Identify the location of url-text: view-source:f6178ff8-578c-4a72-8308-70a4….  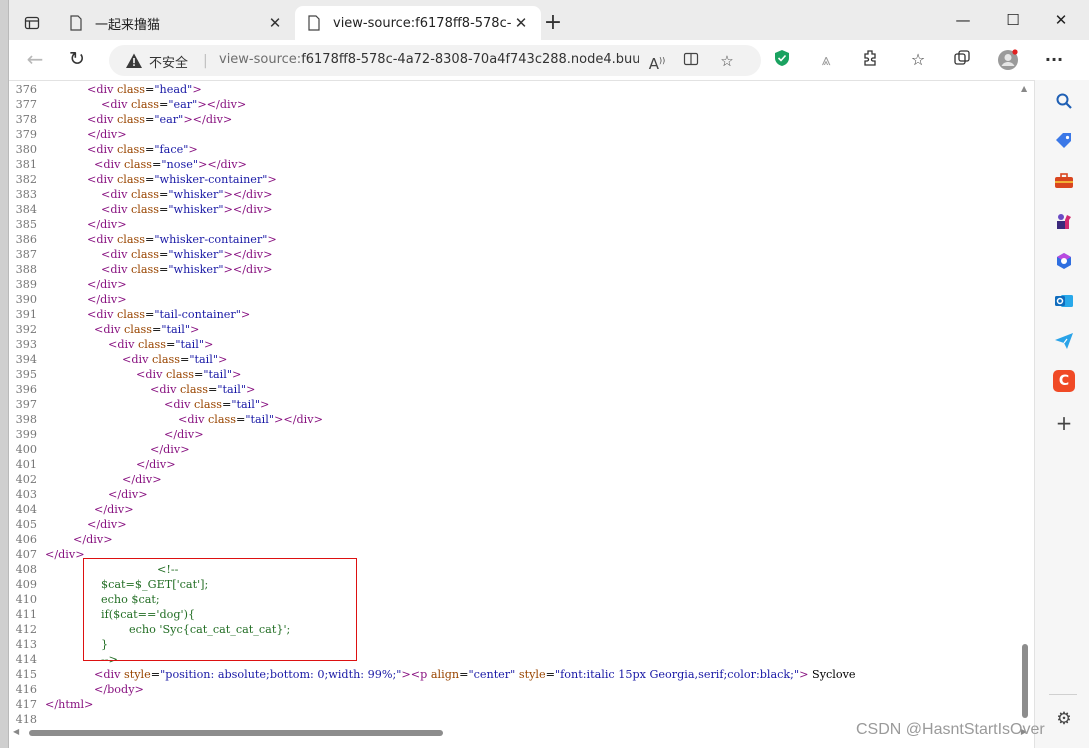
(429, 59).